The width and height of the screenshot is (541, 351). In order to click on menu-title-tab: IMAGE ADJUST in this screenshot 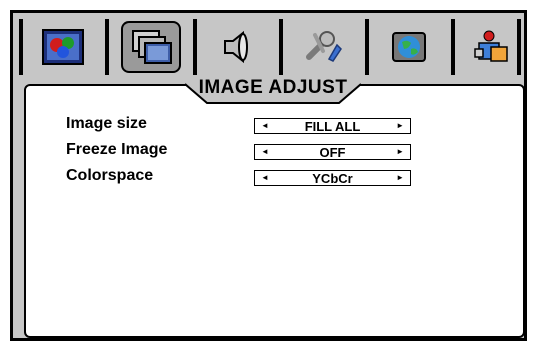, I will do `click(273, 90)`.